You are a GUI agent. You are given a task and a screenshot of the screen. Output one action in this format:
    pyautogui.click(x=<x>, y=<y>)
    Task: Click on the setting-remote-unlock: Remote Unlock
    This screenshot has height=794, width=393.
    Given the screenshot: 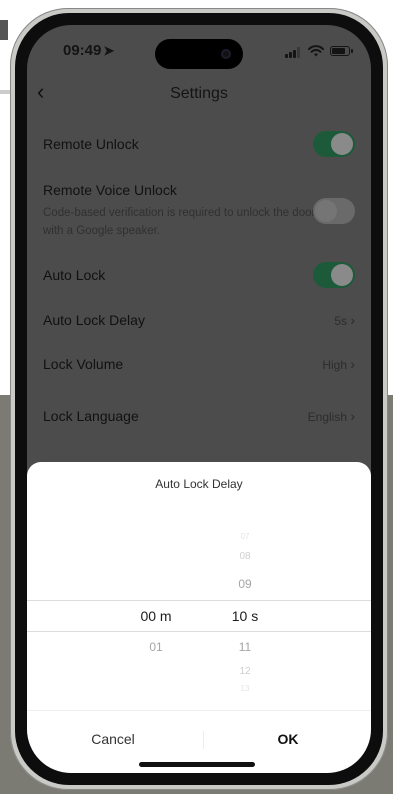 What is the action you would take?
    pyautogui.click(x=199, y=146)
    